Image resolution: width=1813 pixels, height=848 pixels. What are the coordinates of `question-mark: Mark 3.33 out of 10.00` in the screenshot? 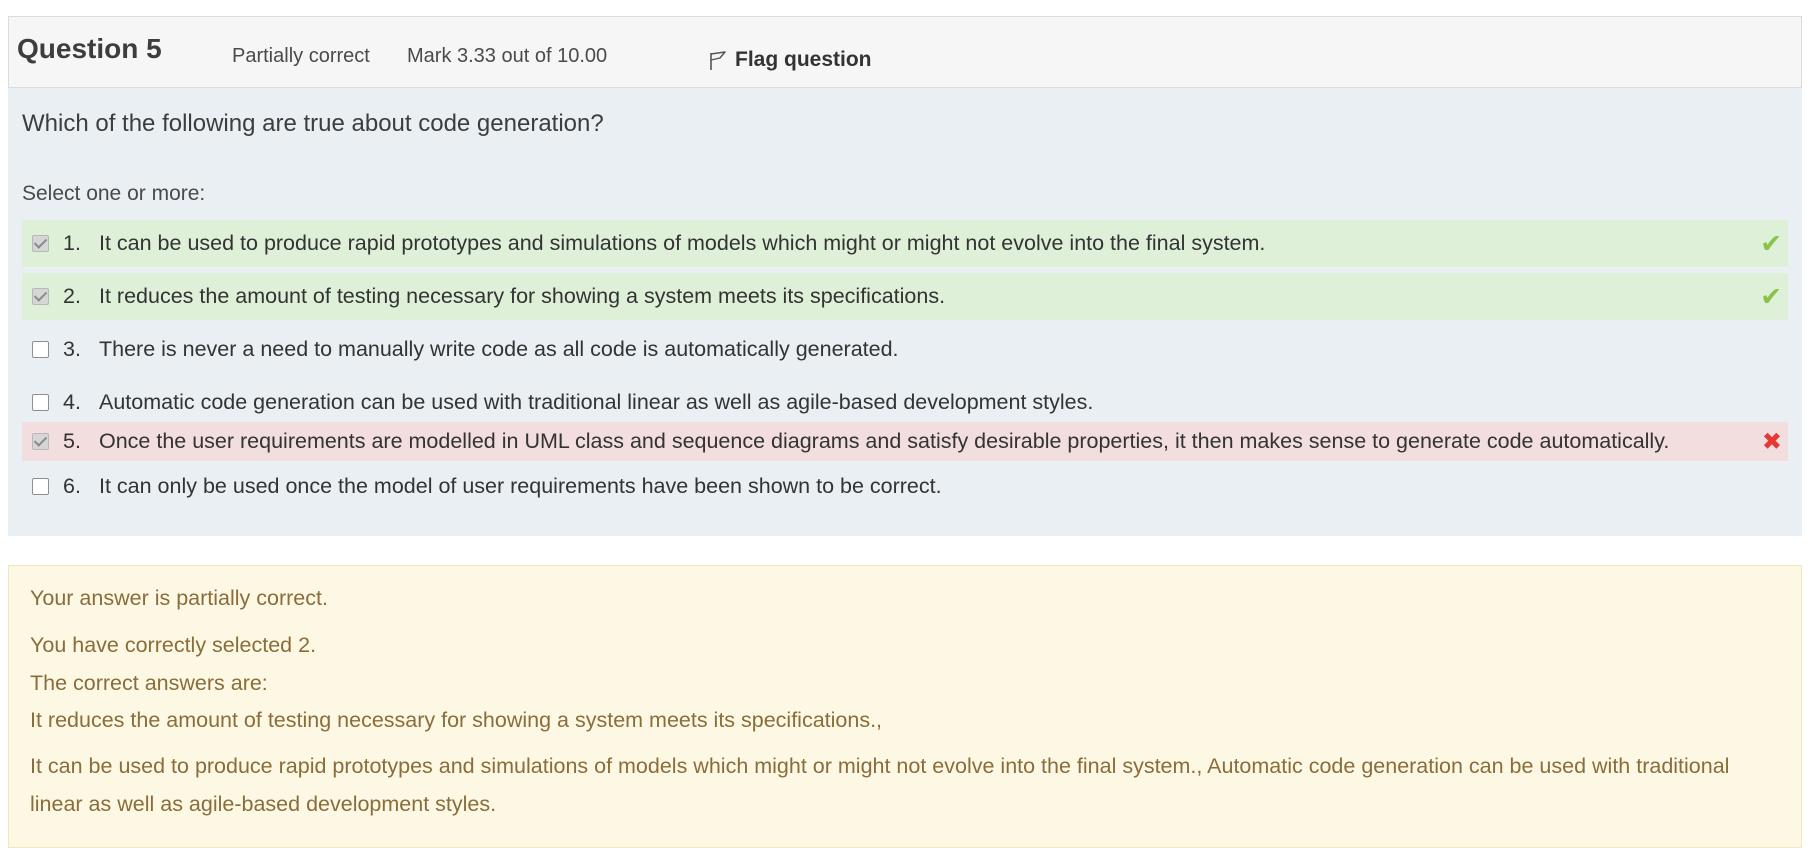 It's located at (507, 56).